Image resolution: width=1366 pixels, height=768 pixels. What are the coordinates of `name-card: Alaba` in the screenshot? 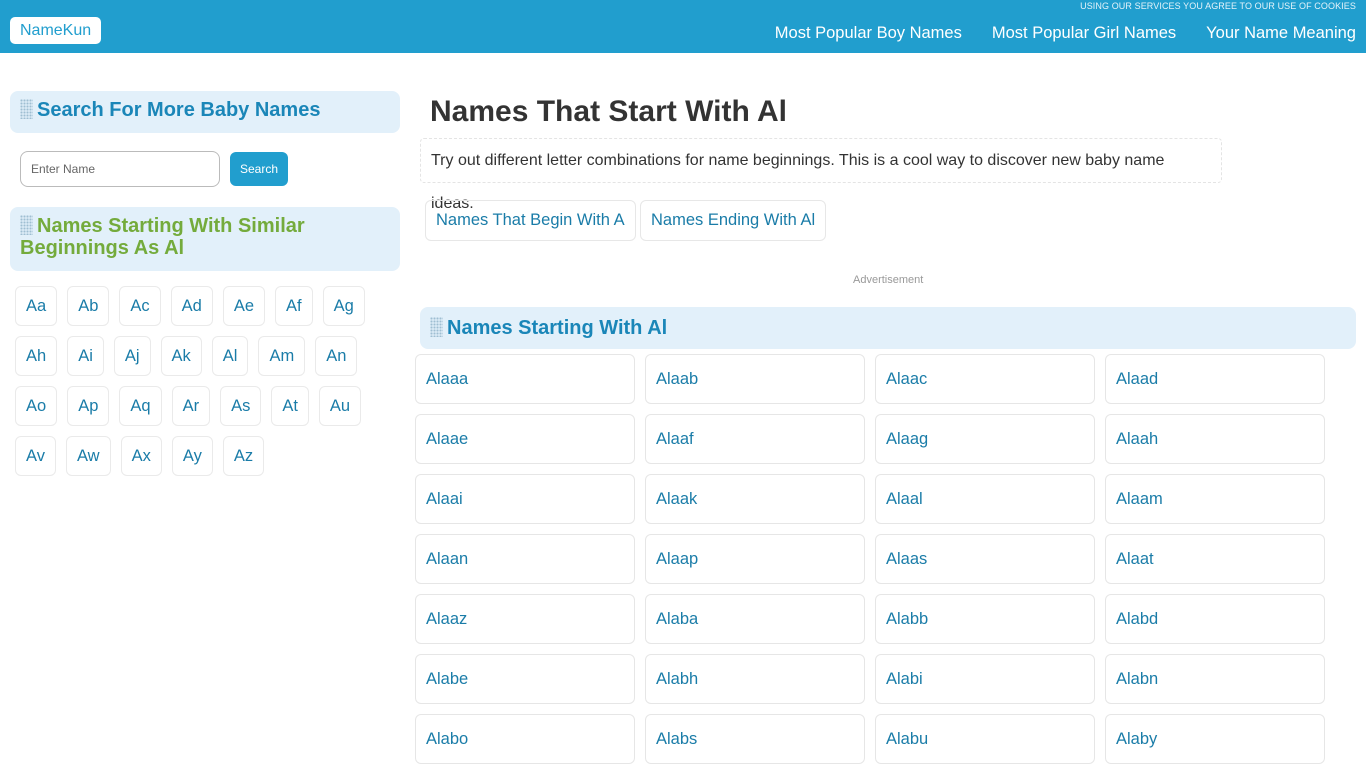 It's located at (755, 619).